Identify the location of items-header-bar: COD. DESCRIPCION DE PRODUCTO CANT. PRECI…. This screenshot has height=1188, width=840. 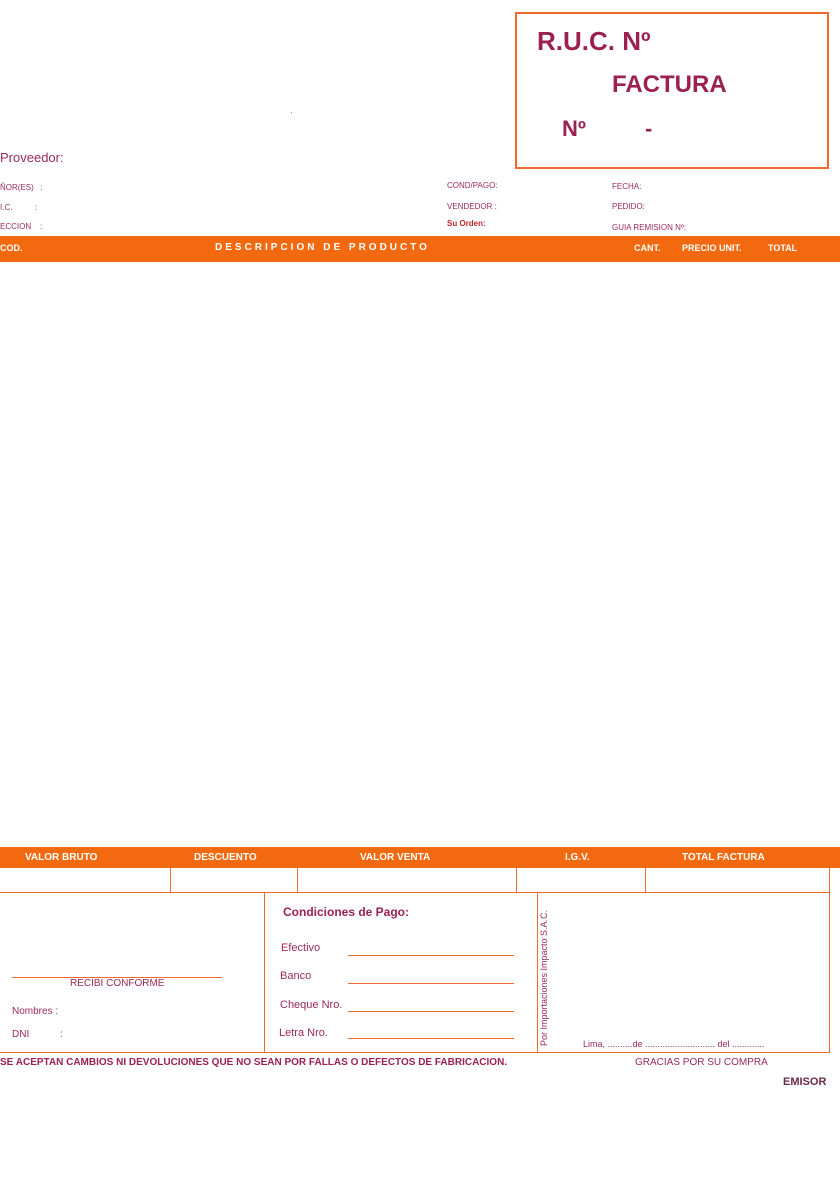
(420, 249).